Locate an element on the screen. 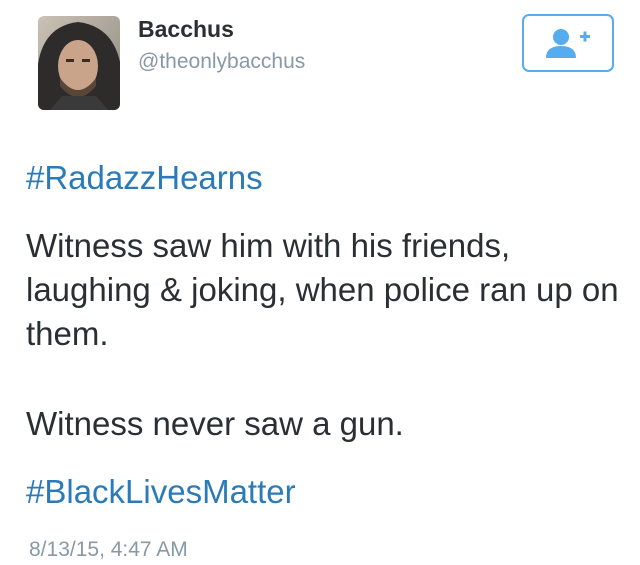  tweet-paragraph: Witness never saw a gun. is located at coordinates (215, 423).